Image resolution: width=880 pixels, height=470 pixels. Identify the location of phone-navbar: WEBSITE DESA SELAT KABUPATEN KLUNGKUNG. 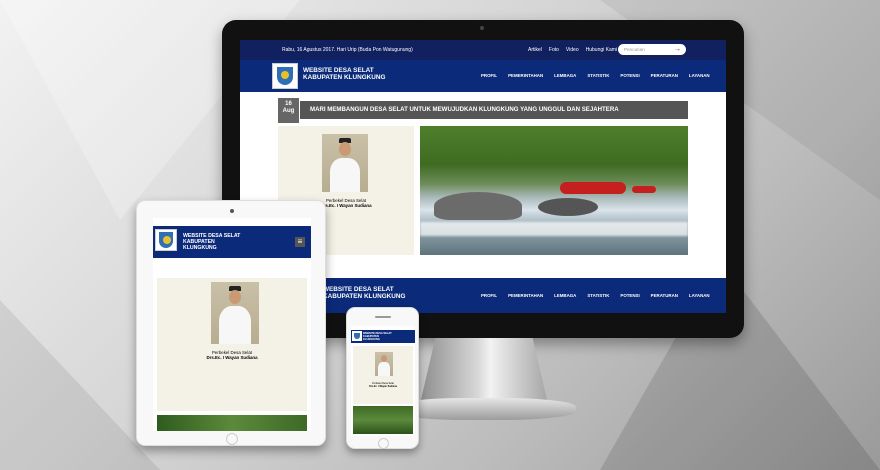
(383, 336).